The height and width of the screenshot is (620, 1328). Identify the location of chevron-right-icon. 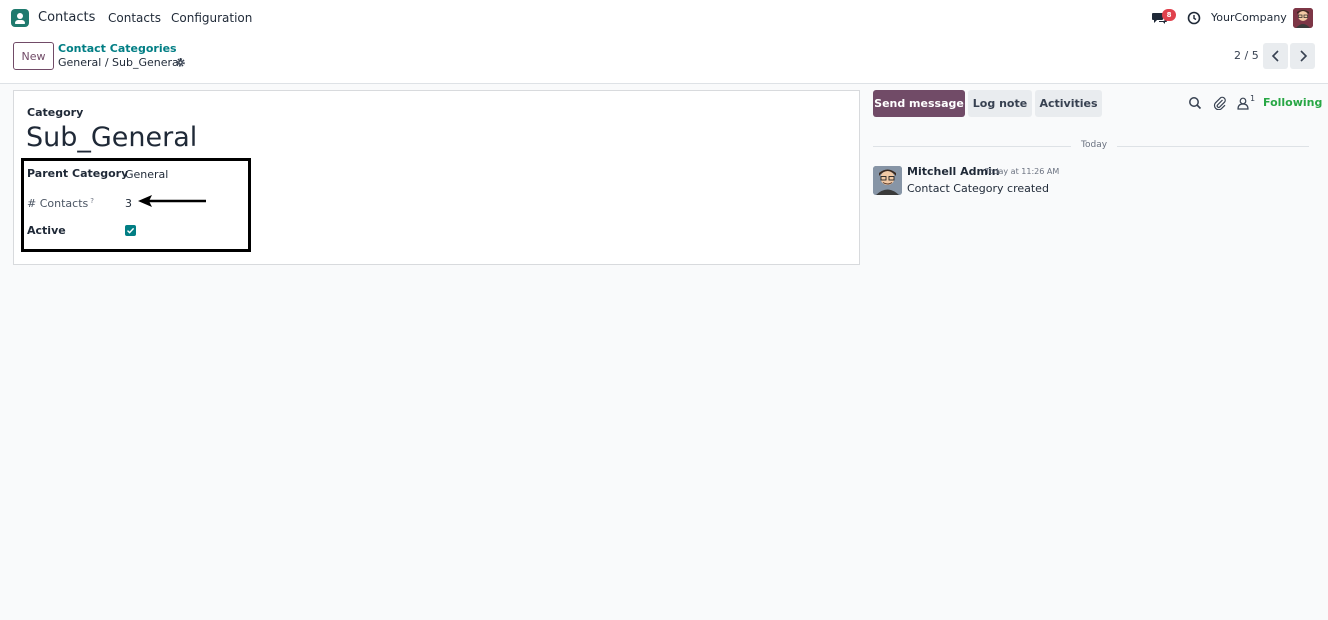
(1303, 56).